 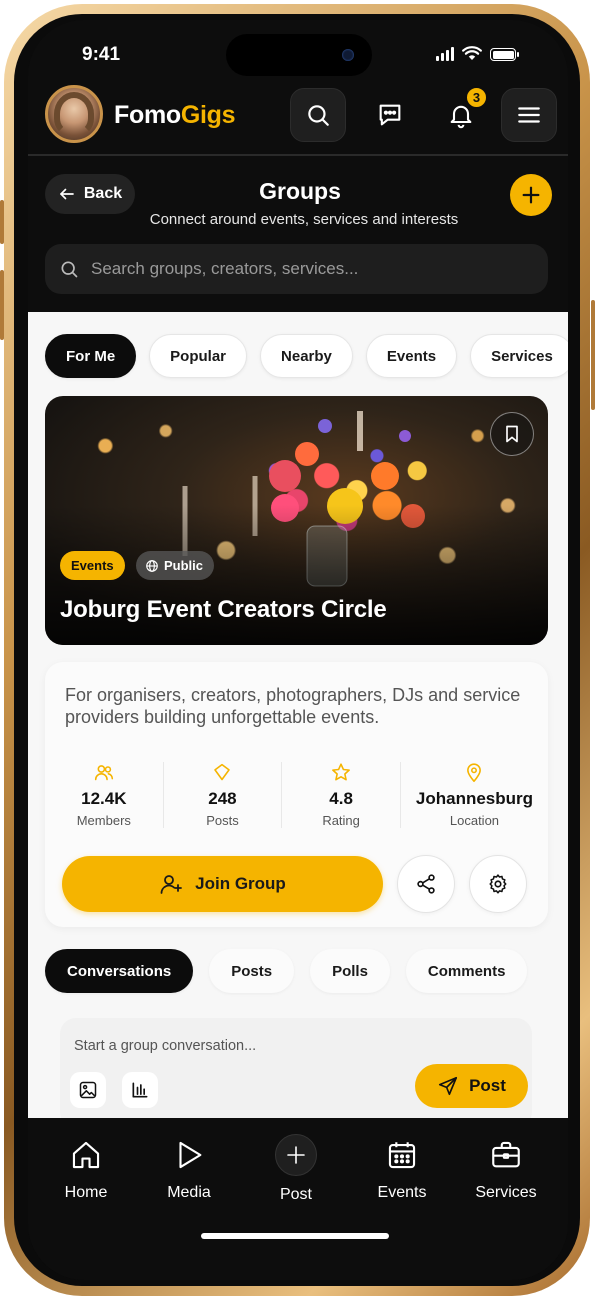 I want to click on join-group-button: Join Group, so click(x=222, y=884).